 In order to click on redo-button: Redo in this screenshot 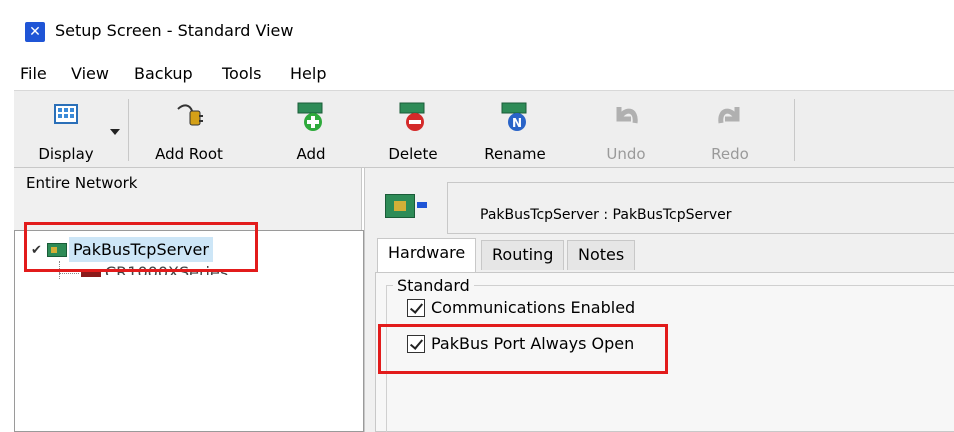, I will do `click(730, 130)`.